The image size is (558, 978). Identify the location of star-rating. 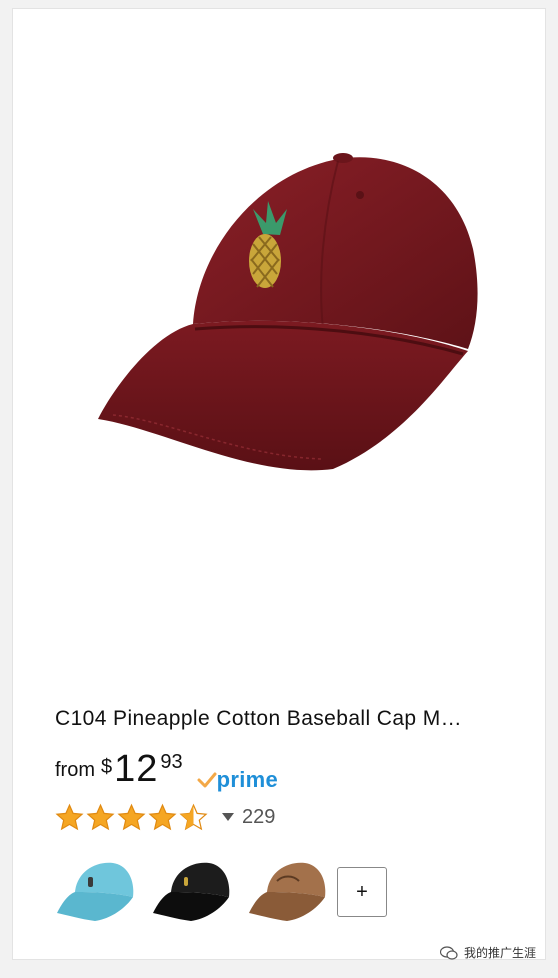
(132, 817).